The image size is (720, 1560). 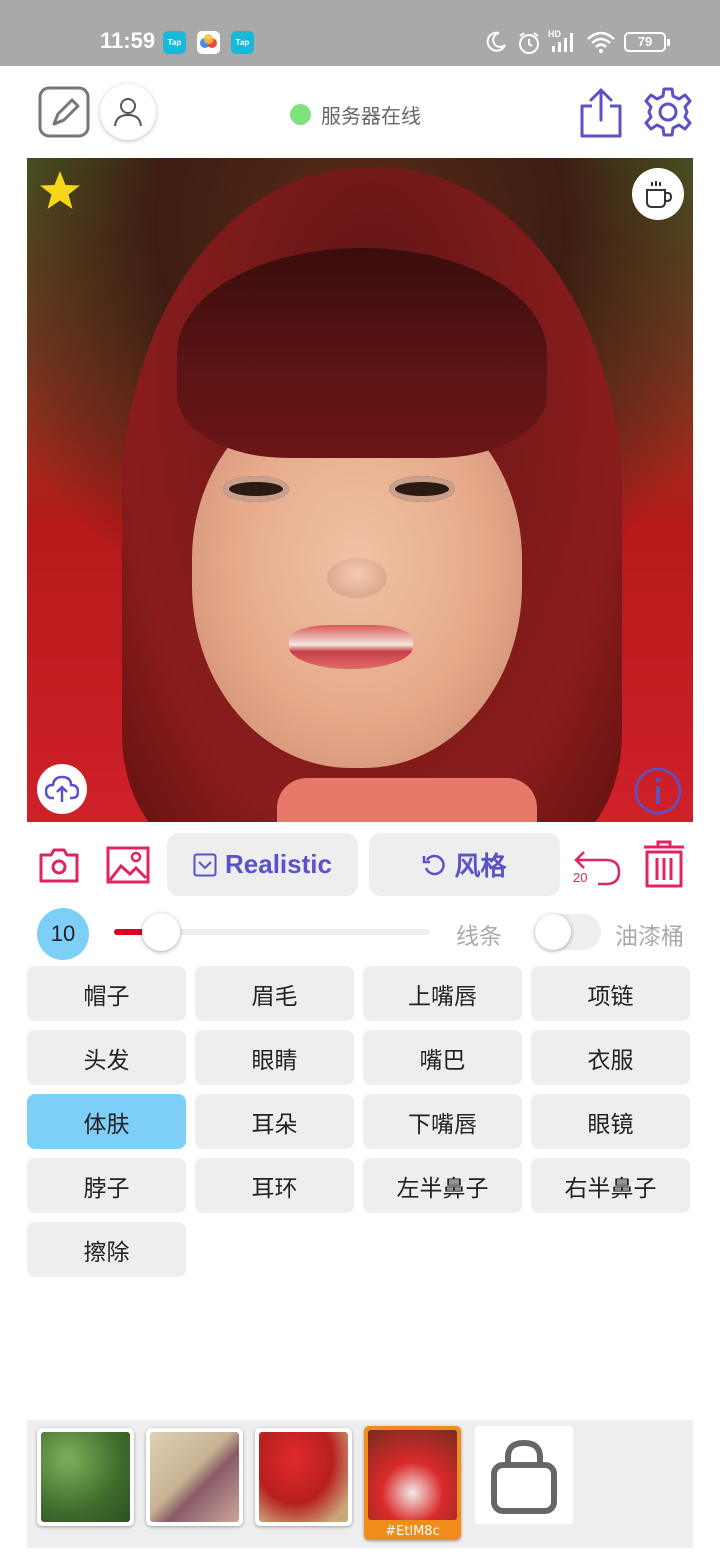 I want to click on left-eye, so click(x=256, y=489).